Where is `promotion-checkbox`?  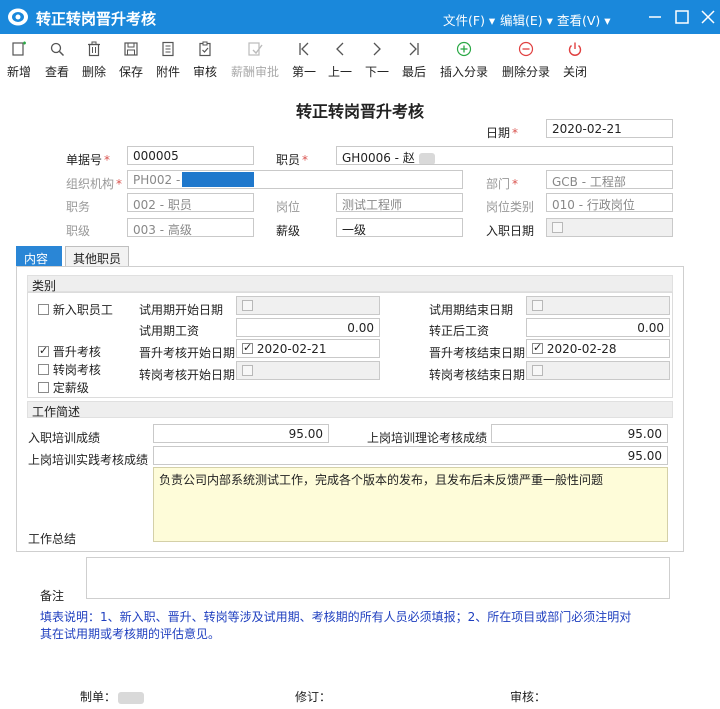
promotion-checkbox is located at coordinates (43, 350).